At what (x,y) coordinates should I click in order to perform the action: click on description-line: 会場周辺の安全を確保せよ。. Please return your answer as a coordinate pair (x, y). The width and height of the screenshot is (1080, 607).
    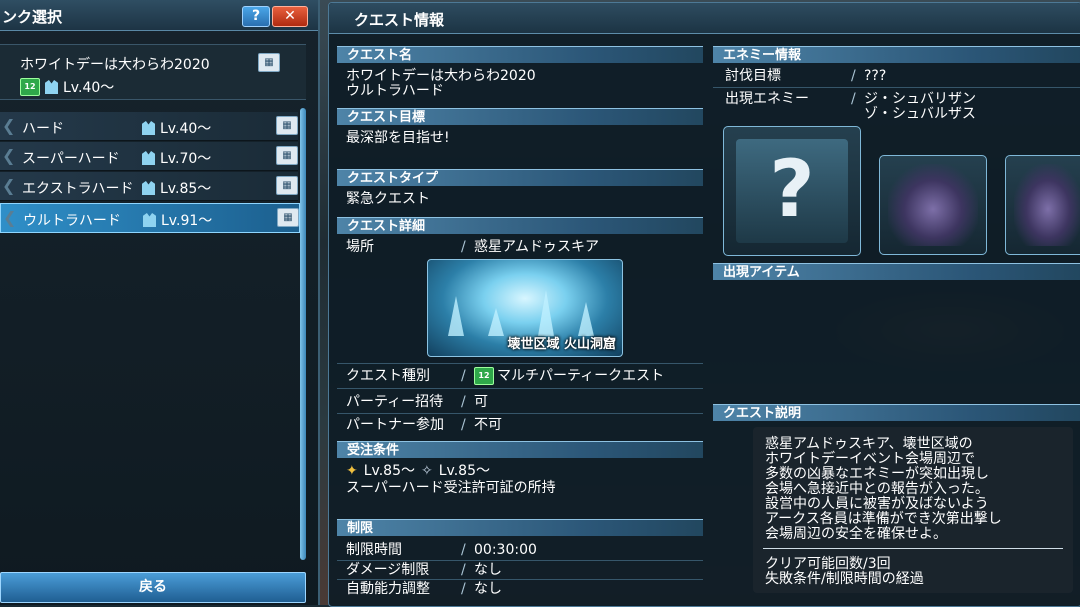
    Looking at the image, I should click on (856, 534).